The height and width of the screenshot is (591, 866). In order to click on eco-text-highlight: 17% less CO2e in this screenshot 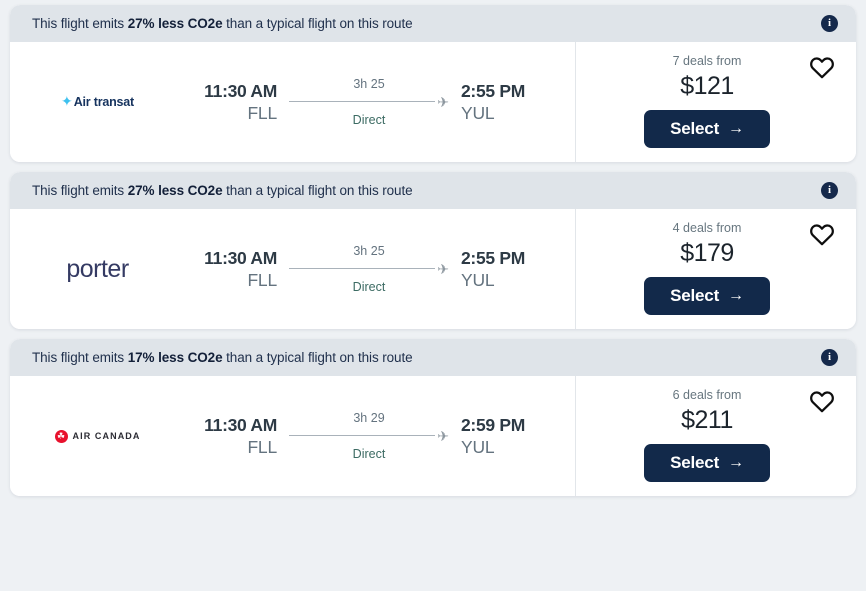, I will do `click(175, 357)`.